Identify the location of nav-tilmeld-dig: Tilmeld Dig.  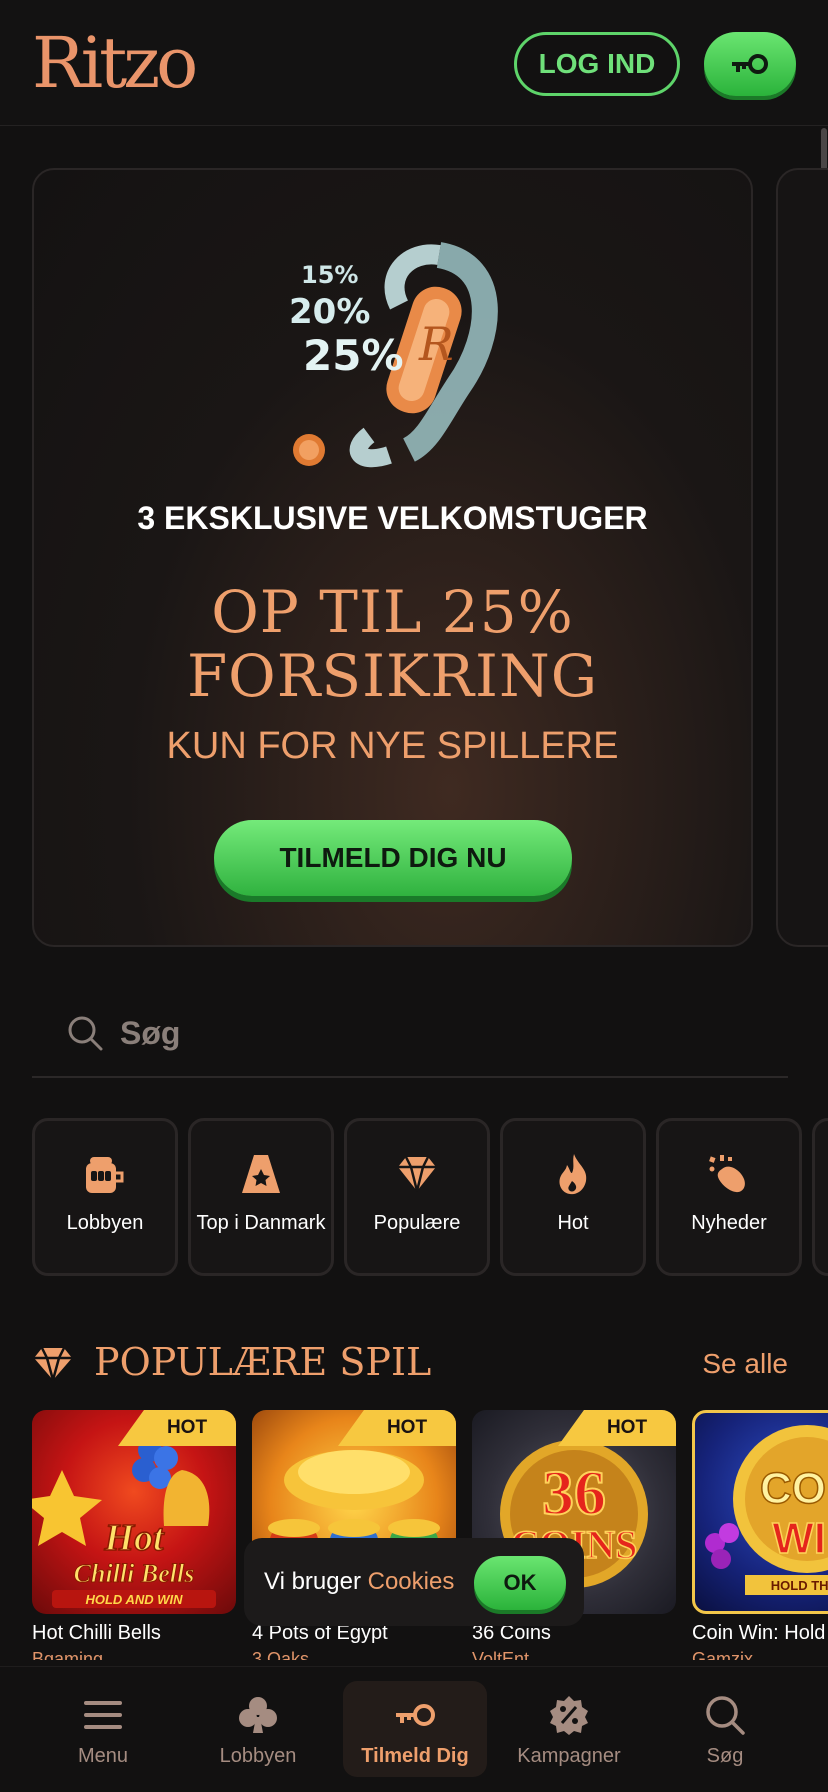
(415, 1729).